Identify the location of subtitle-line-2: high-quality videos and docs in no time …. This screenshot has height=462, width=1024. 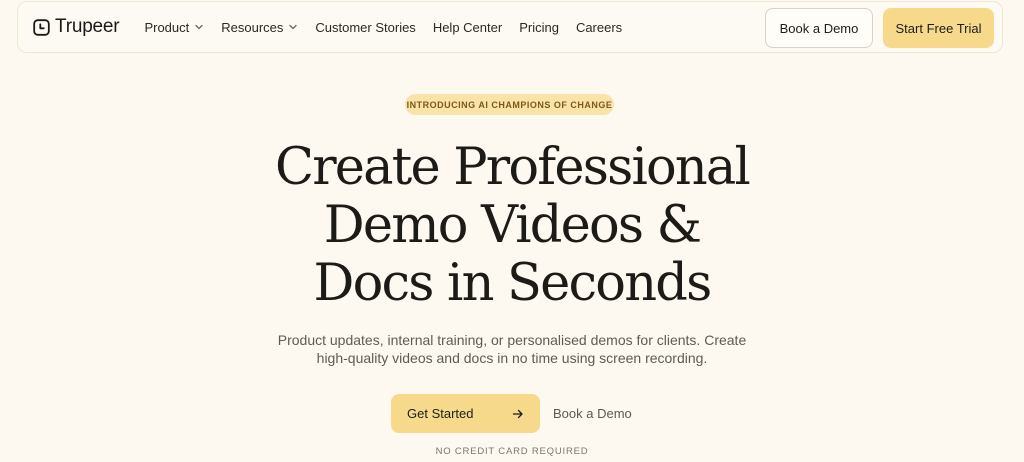
(512, 358).